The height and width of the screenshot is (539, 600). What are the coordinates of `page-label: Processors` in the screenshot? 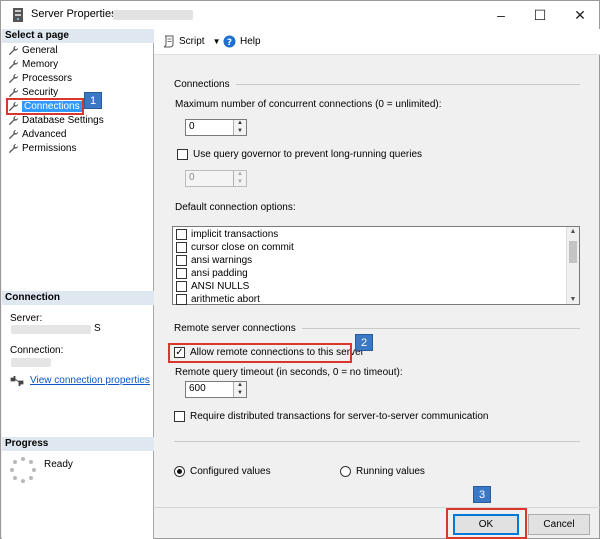 It's located at (47, 78).